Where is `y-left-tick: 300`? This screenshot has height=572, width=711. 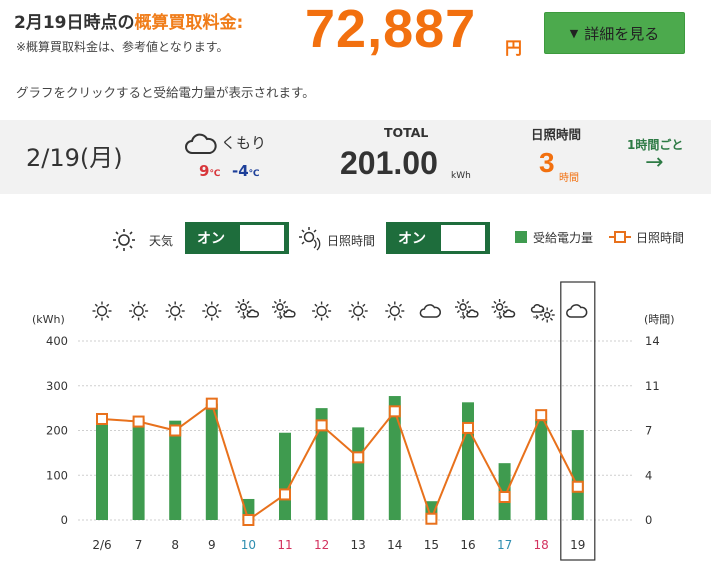 y-left-tick: 300 is located at coordinates (57, 386).